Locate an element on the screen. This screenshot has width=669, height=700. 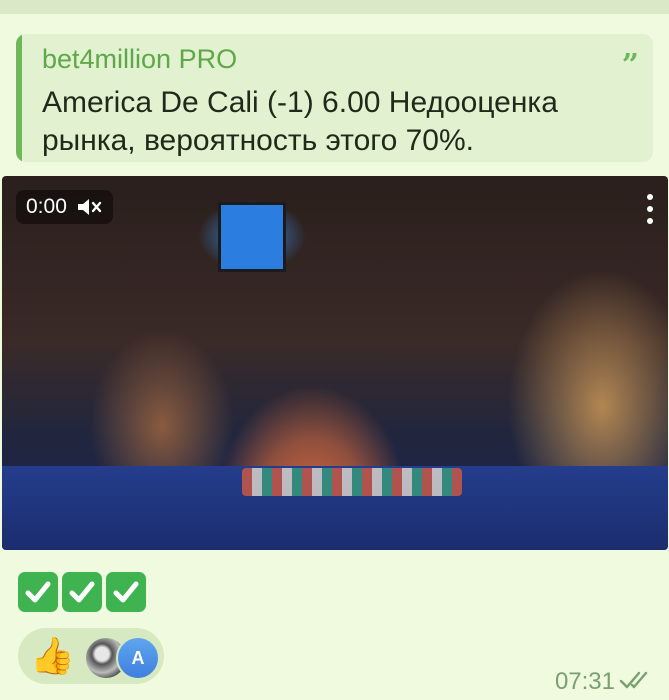
video-scene-chips is located at coordinates (352, 482).